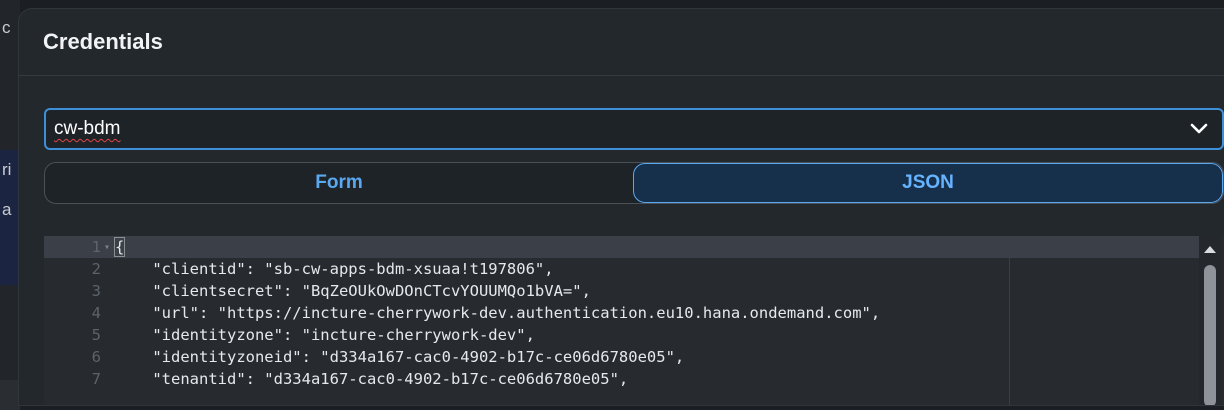 This screenshot has width=1224, height=410. I want to click on line-code: {, so click(119, 247).